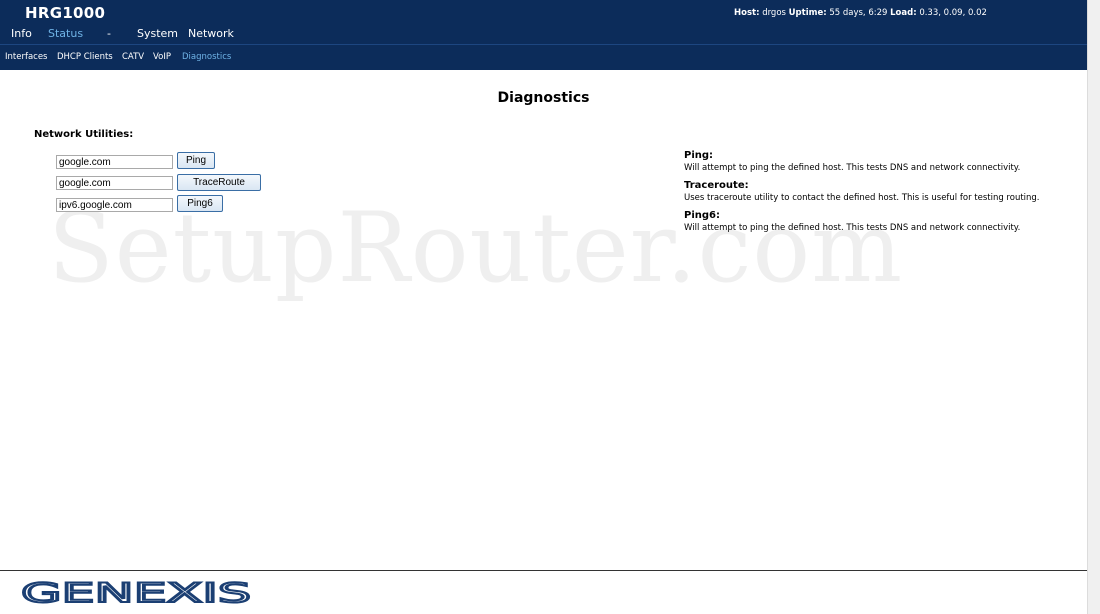  What do you see at coordinates (157, 33) in the screenshot?
I see `nav-system: System` at bounding box center [157, 33].